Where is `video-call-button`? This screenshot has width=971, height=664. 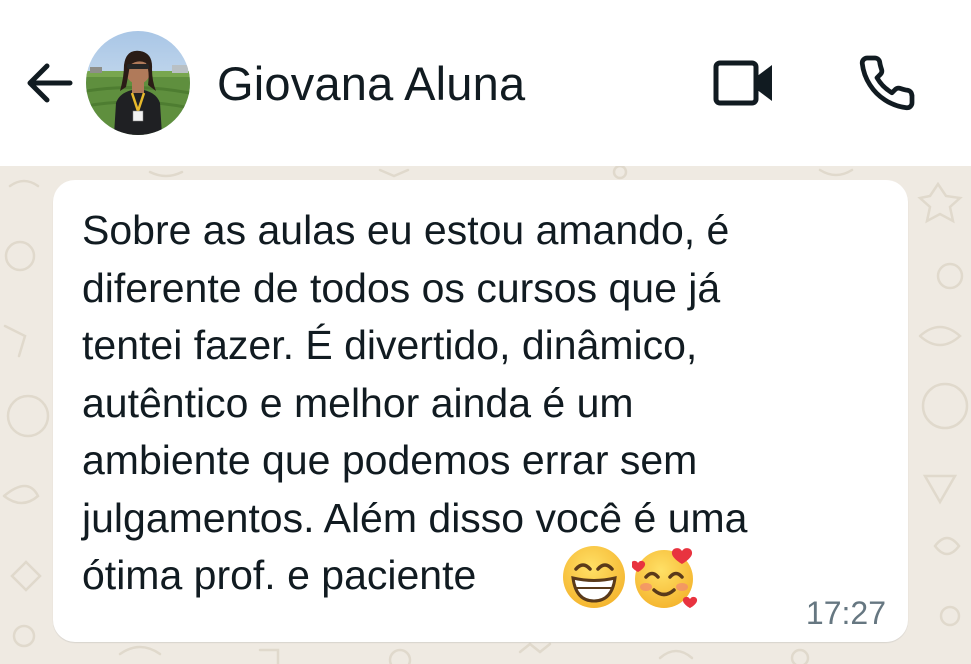 video-call-button is located at coordinates (744, 83).